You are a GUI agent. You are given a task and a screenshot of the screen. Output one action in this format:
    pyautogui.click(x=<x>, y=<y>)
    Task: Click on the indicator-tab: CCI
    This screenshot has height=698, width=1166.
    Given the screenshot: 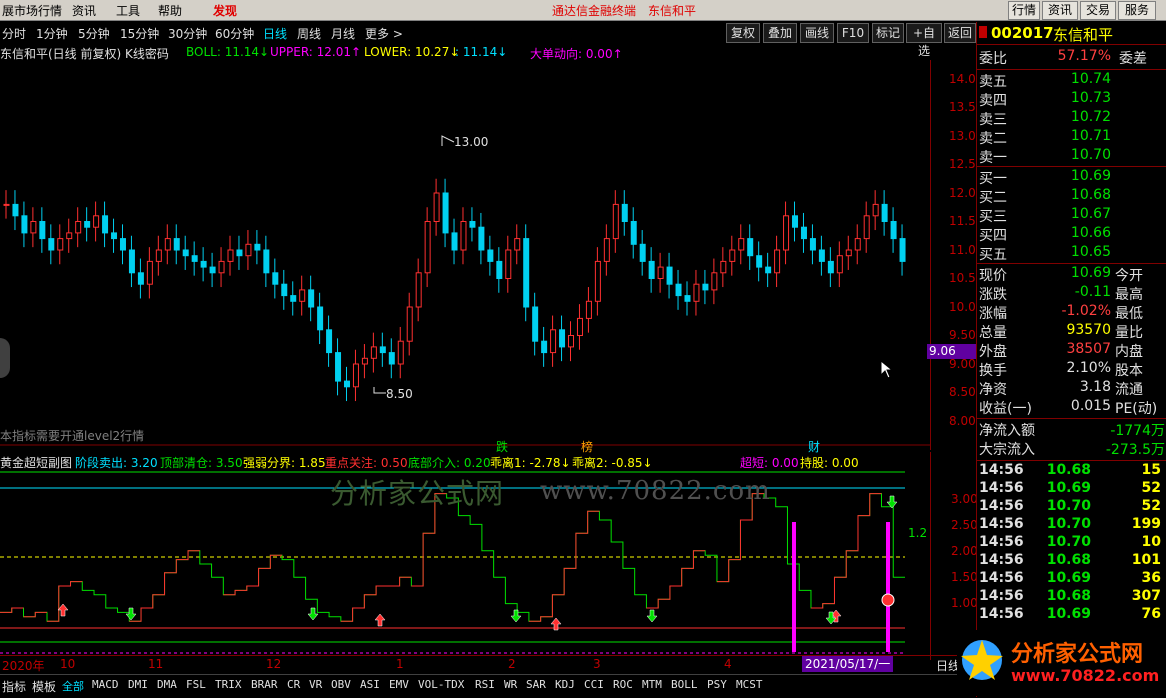 What is the action you would take?
    pyautogui.click(x=594, y=684)
    